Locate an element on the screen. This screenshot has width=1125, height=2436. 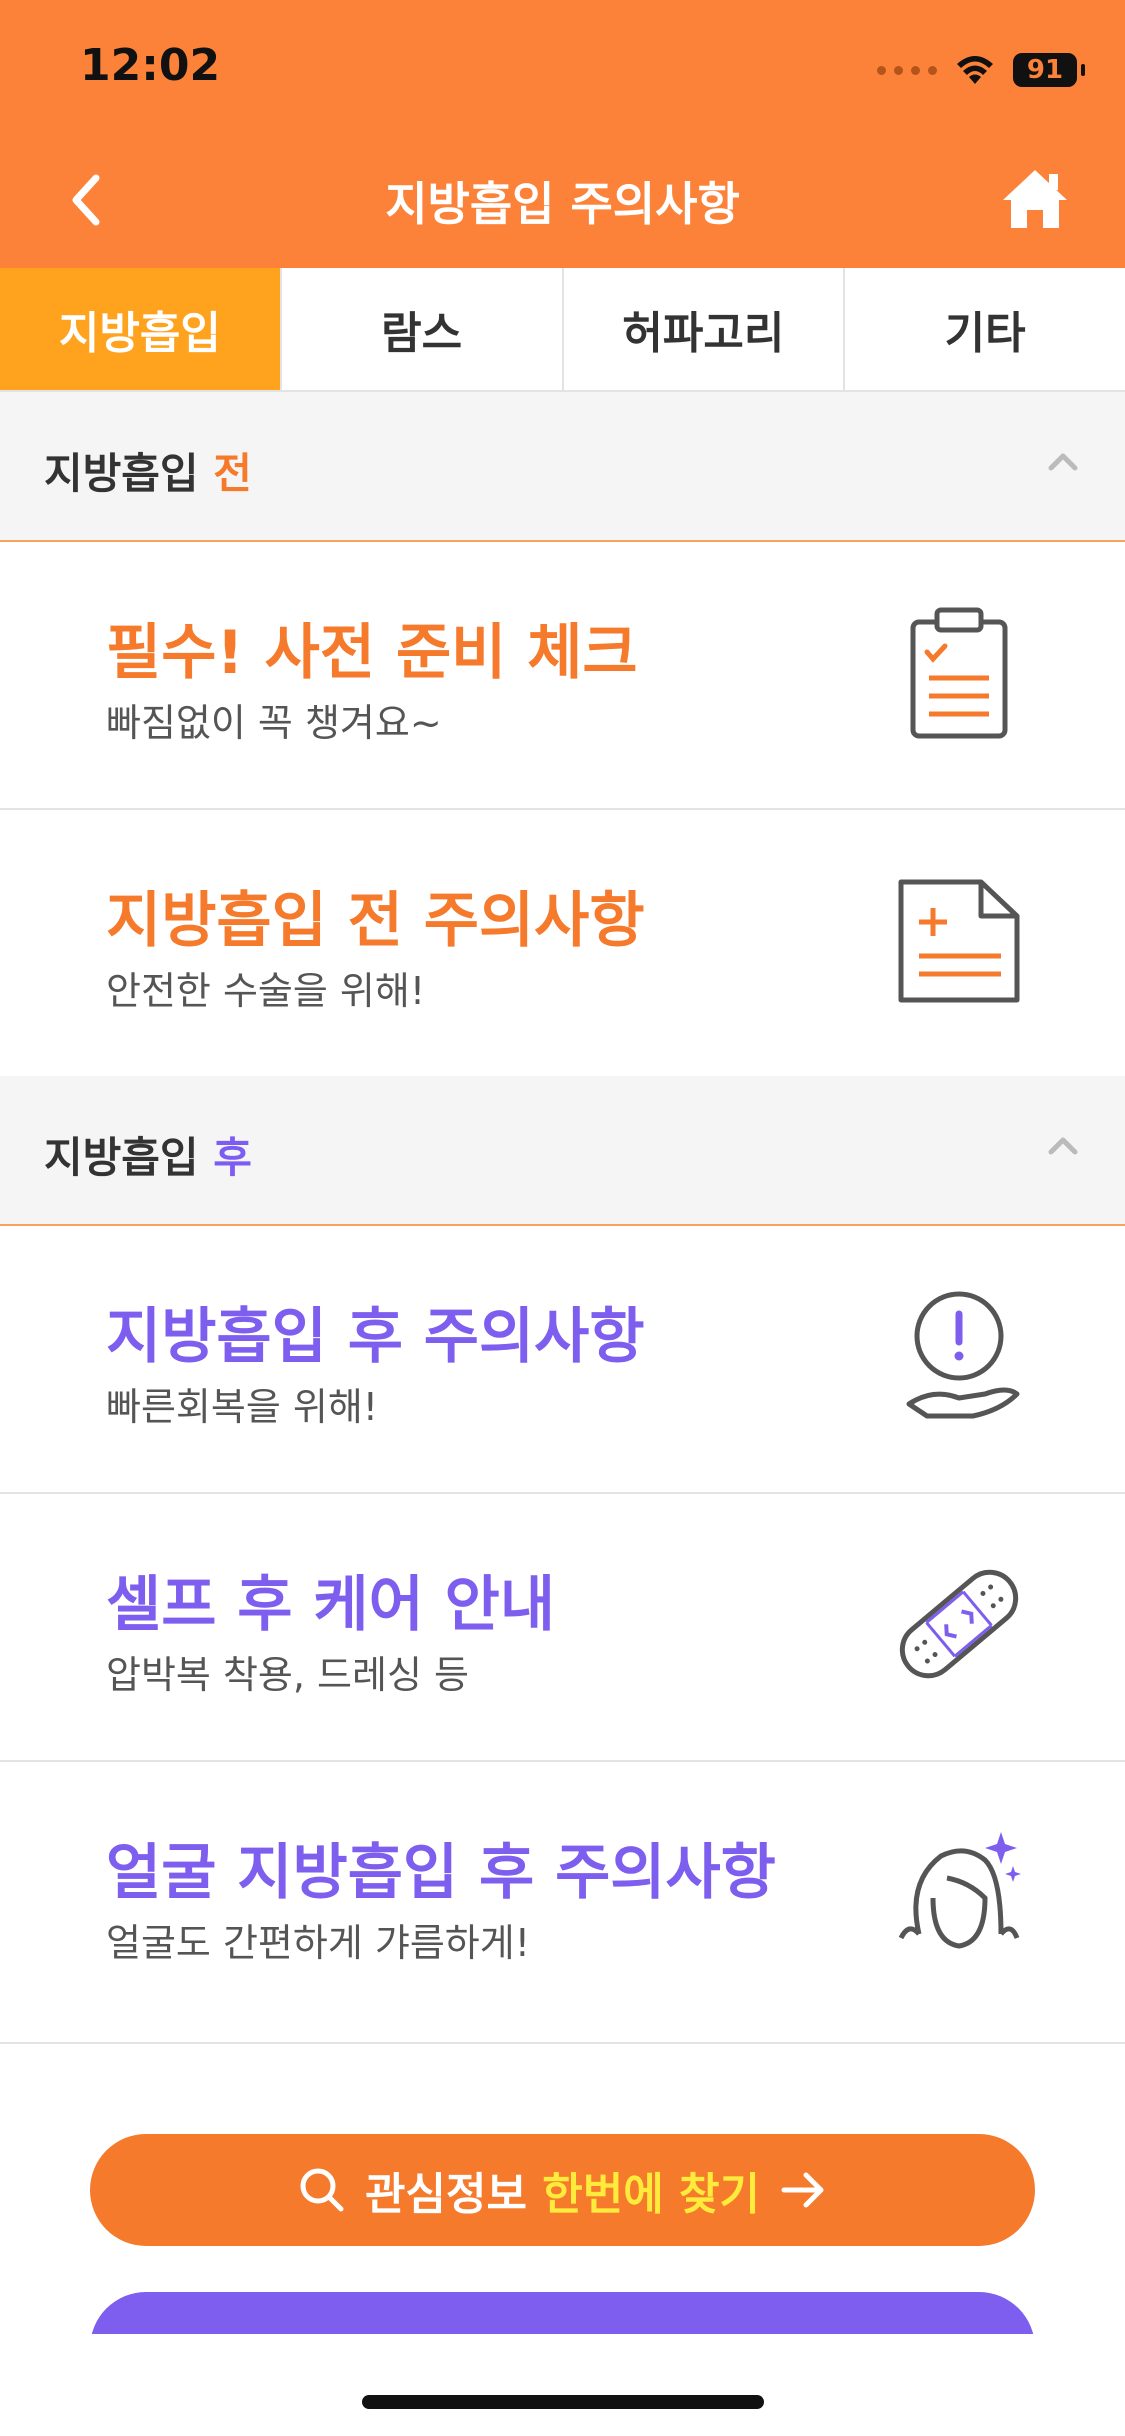
tab-liposuction: 지방흡입 is located at coordinates (141, 329).